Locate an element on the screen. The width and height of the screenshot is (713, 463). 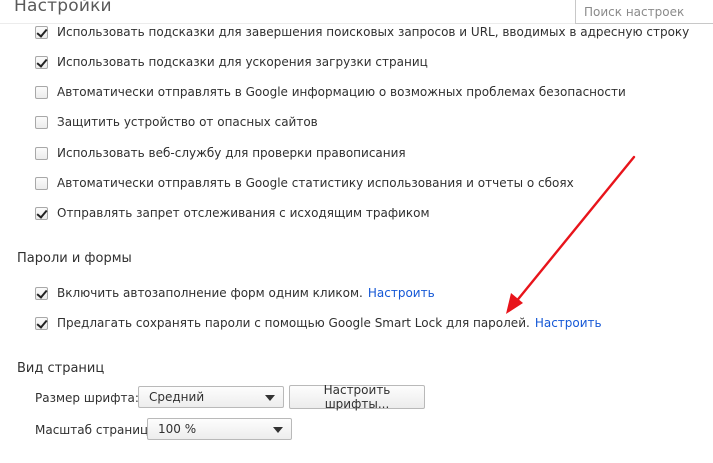
page-zoom-label: Масштаб страницы: is located at coordinates (98, 430).